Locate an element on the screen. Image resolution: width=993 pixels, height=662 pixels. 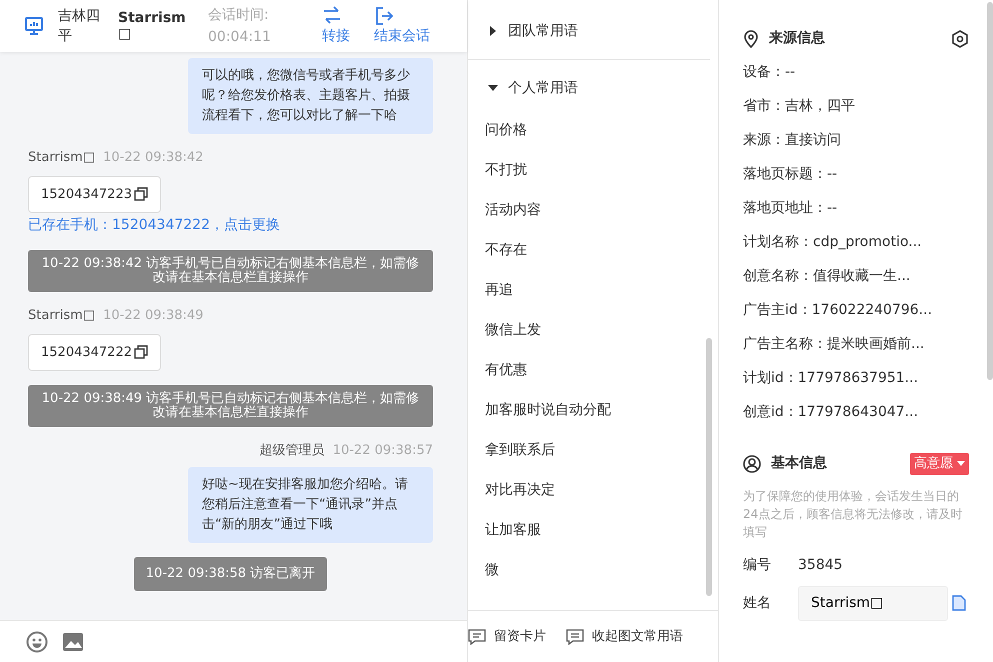
phrase-item: 活动内容 is located at coordinates (593, 210).